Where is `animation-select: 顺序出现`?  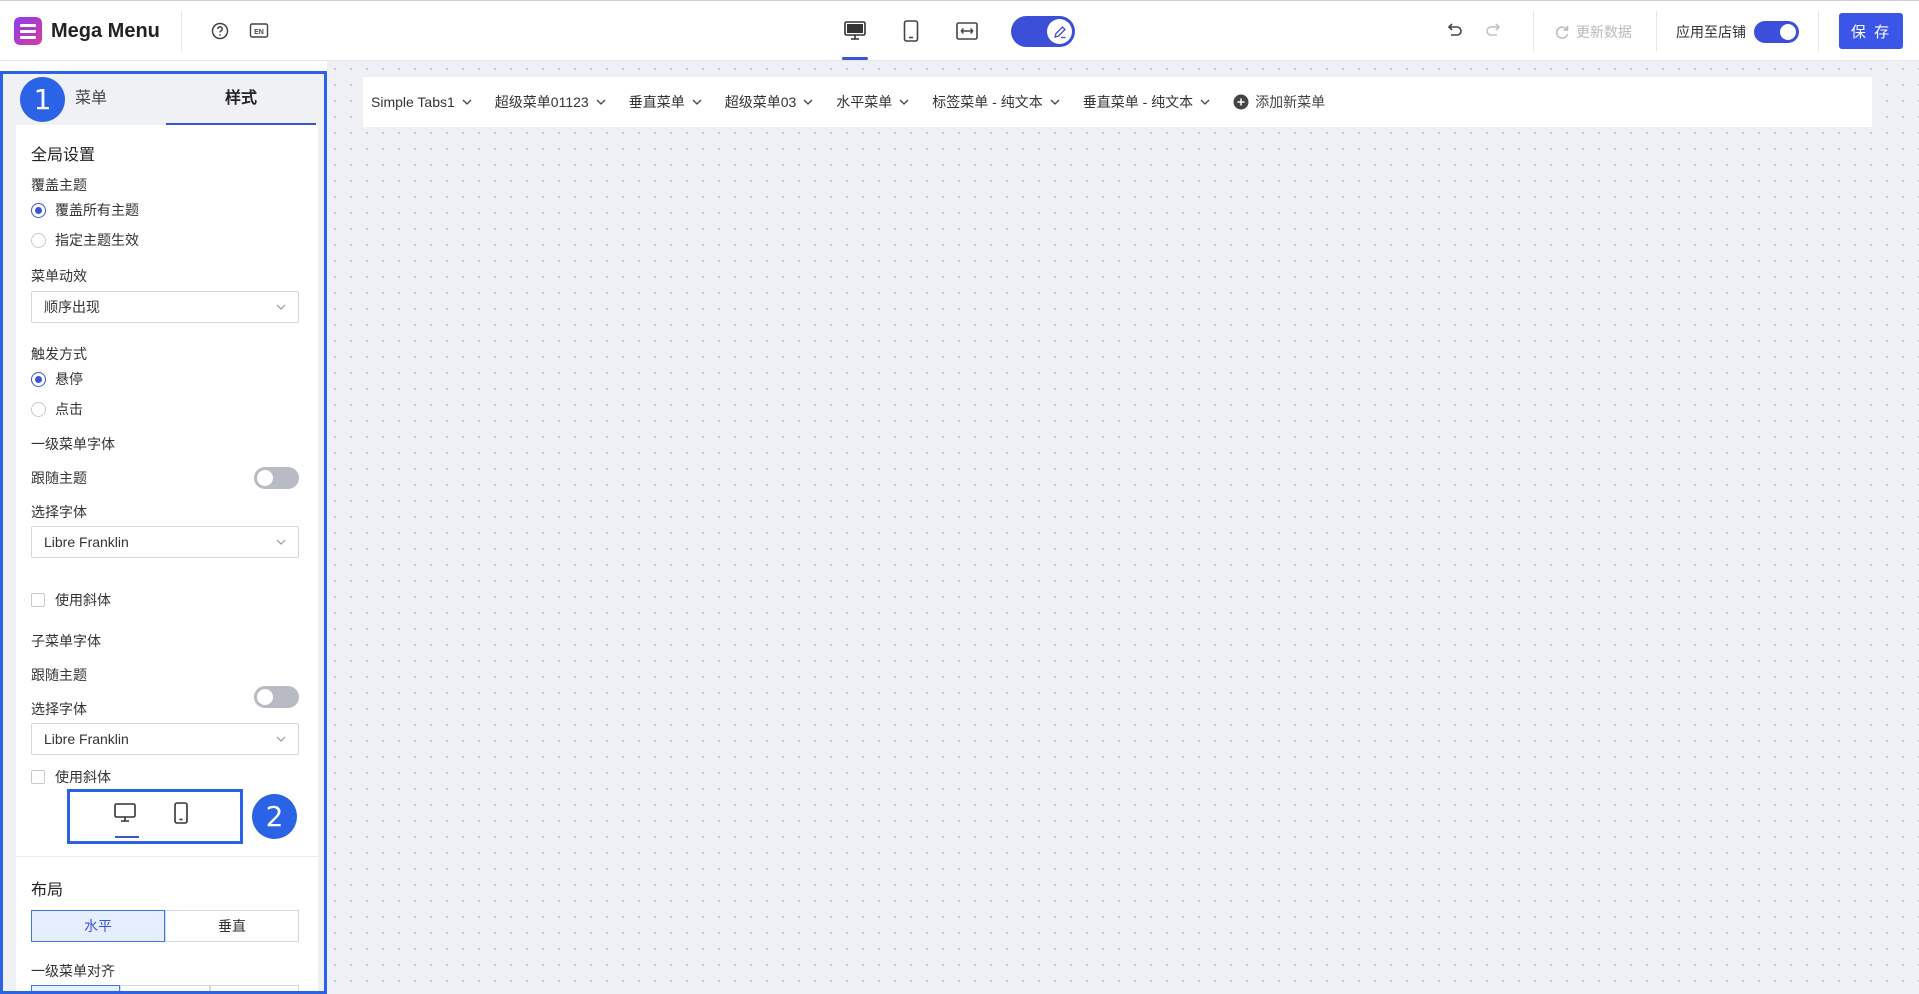 animation-select: 顺序出现 is located at coordinates (165, 307).